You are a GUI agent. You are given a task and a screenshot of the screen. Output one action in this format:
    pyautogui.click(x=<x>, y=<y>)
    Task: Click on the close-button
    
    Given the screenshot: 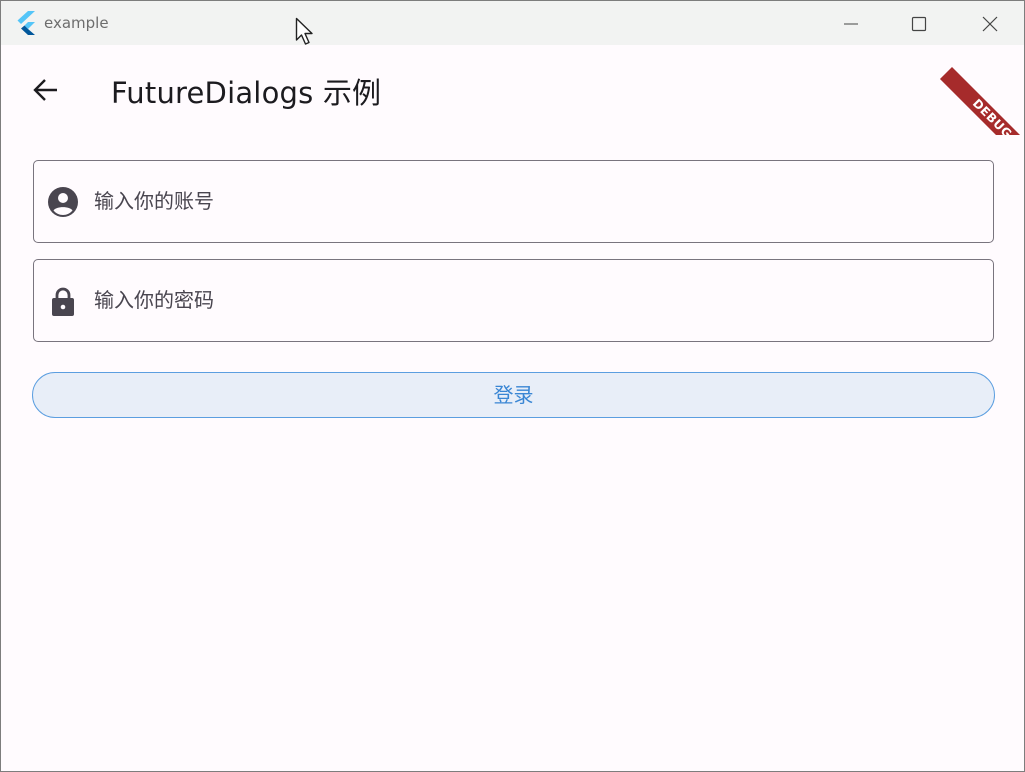 What is the action you would take?
    pyautogui.click(x=989, y=23)
    